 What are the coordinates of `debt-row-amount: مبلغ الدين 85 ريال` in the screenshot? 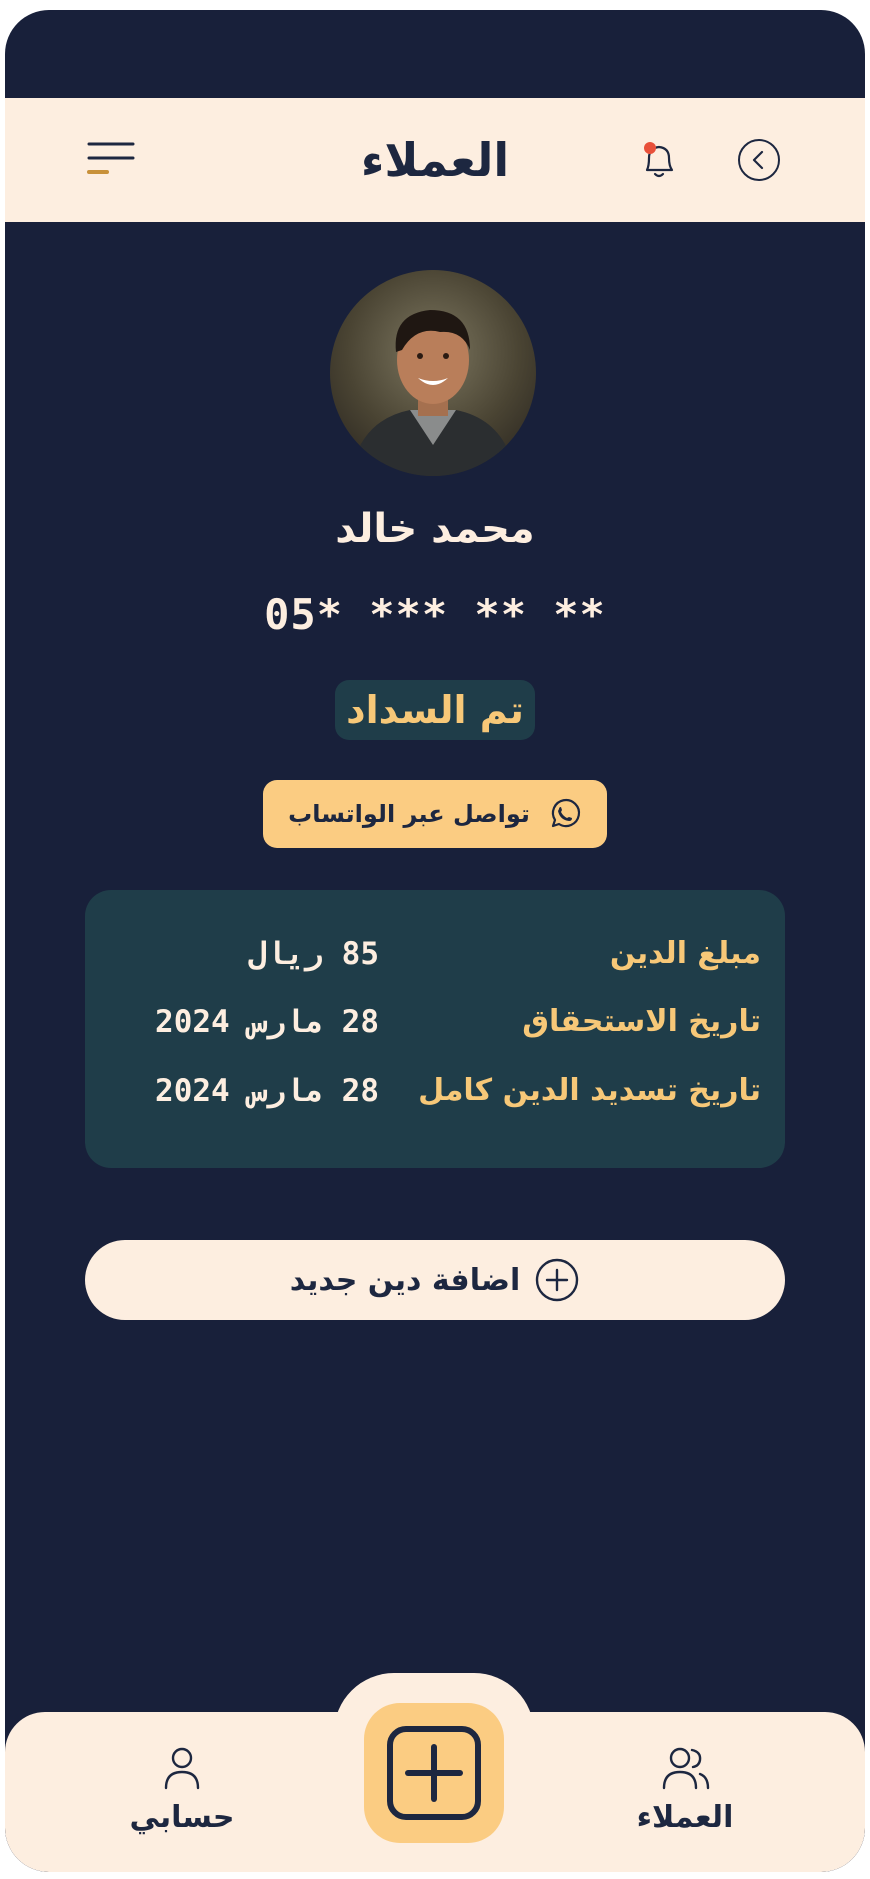 It's located at (435, 961).